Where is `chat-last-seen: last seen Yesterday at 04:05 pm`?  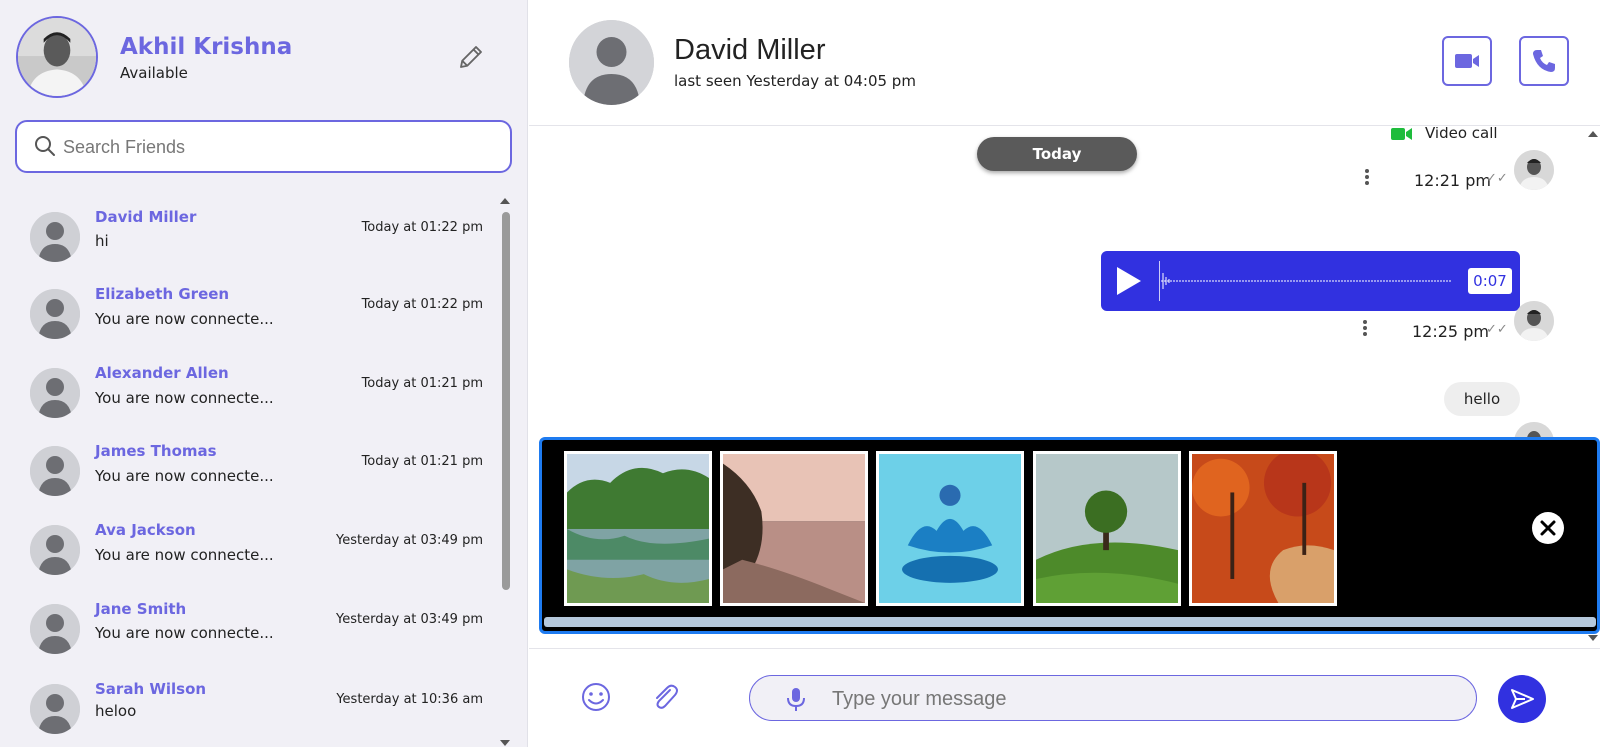
chat-last-seen: last seen Yesterday at 04:05 pm is located at coordinates (795, 81).